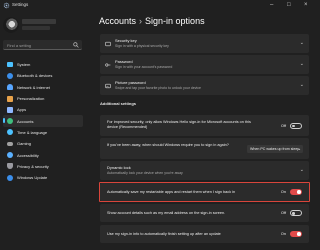 Image resolution: width=320 pixels, height=250 pixels. I want to click on sidebar-item-label: Privacy & security, so click(33, 166).